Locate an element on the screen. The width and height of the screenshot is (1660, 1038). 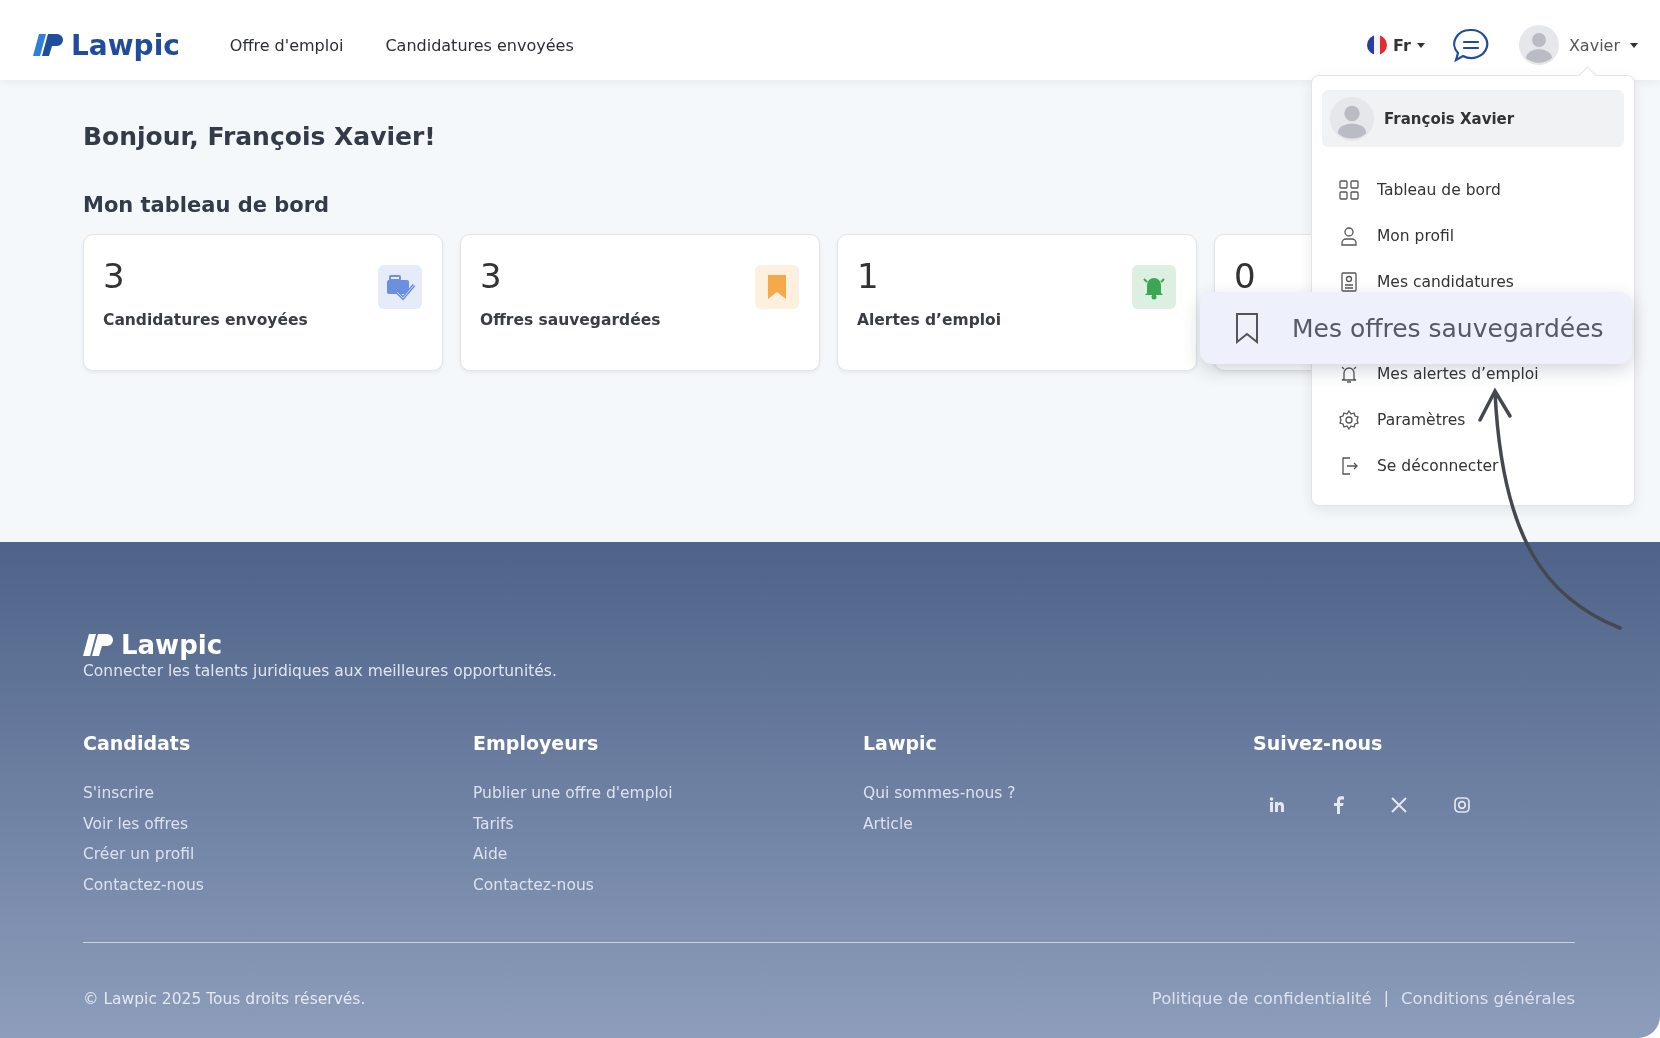
footer-link: S'inscrire is located at coordinates (278, 799).